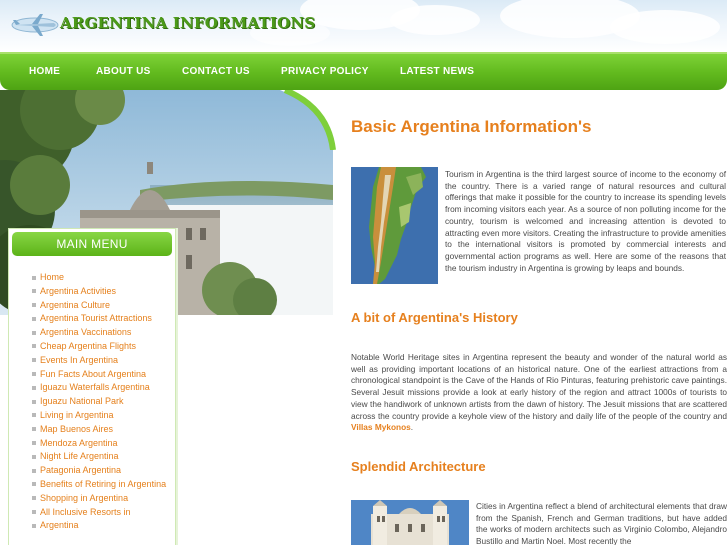 This screenshot has width=727, height=545. Describe the element at coordinates (35, 25) in the screenshot. I see `airplane-icon` at that location.